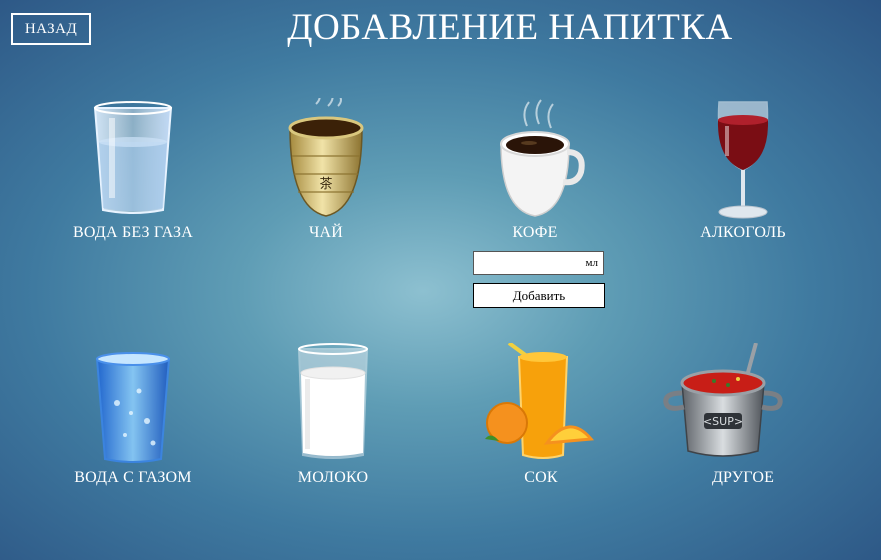 This screenshot has height=560, width=881. What do you see at coordinates (542, 158) in the screenshot?
I see `coffee-cup-icon` at bounding box center [542, 158].